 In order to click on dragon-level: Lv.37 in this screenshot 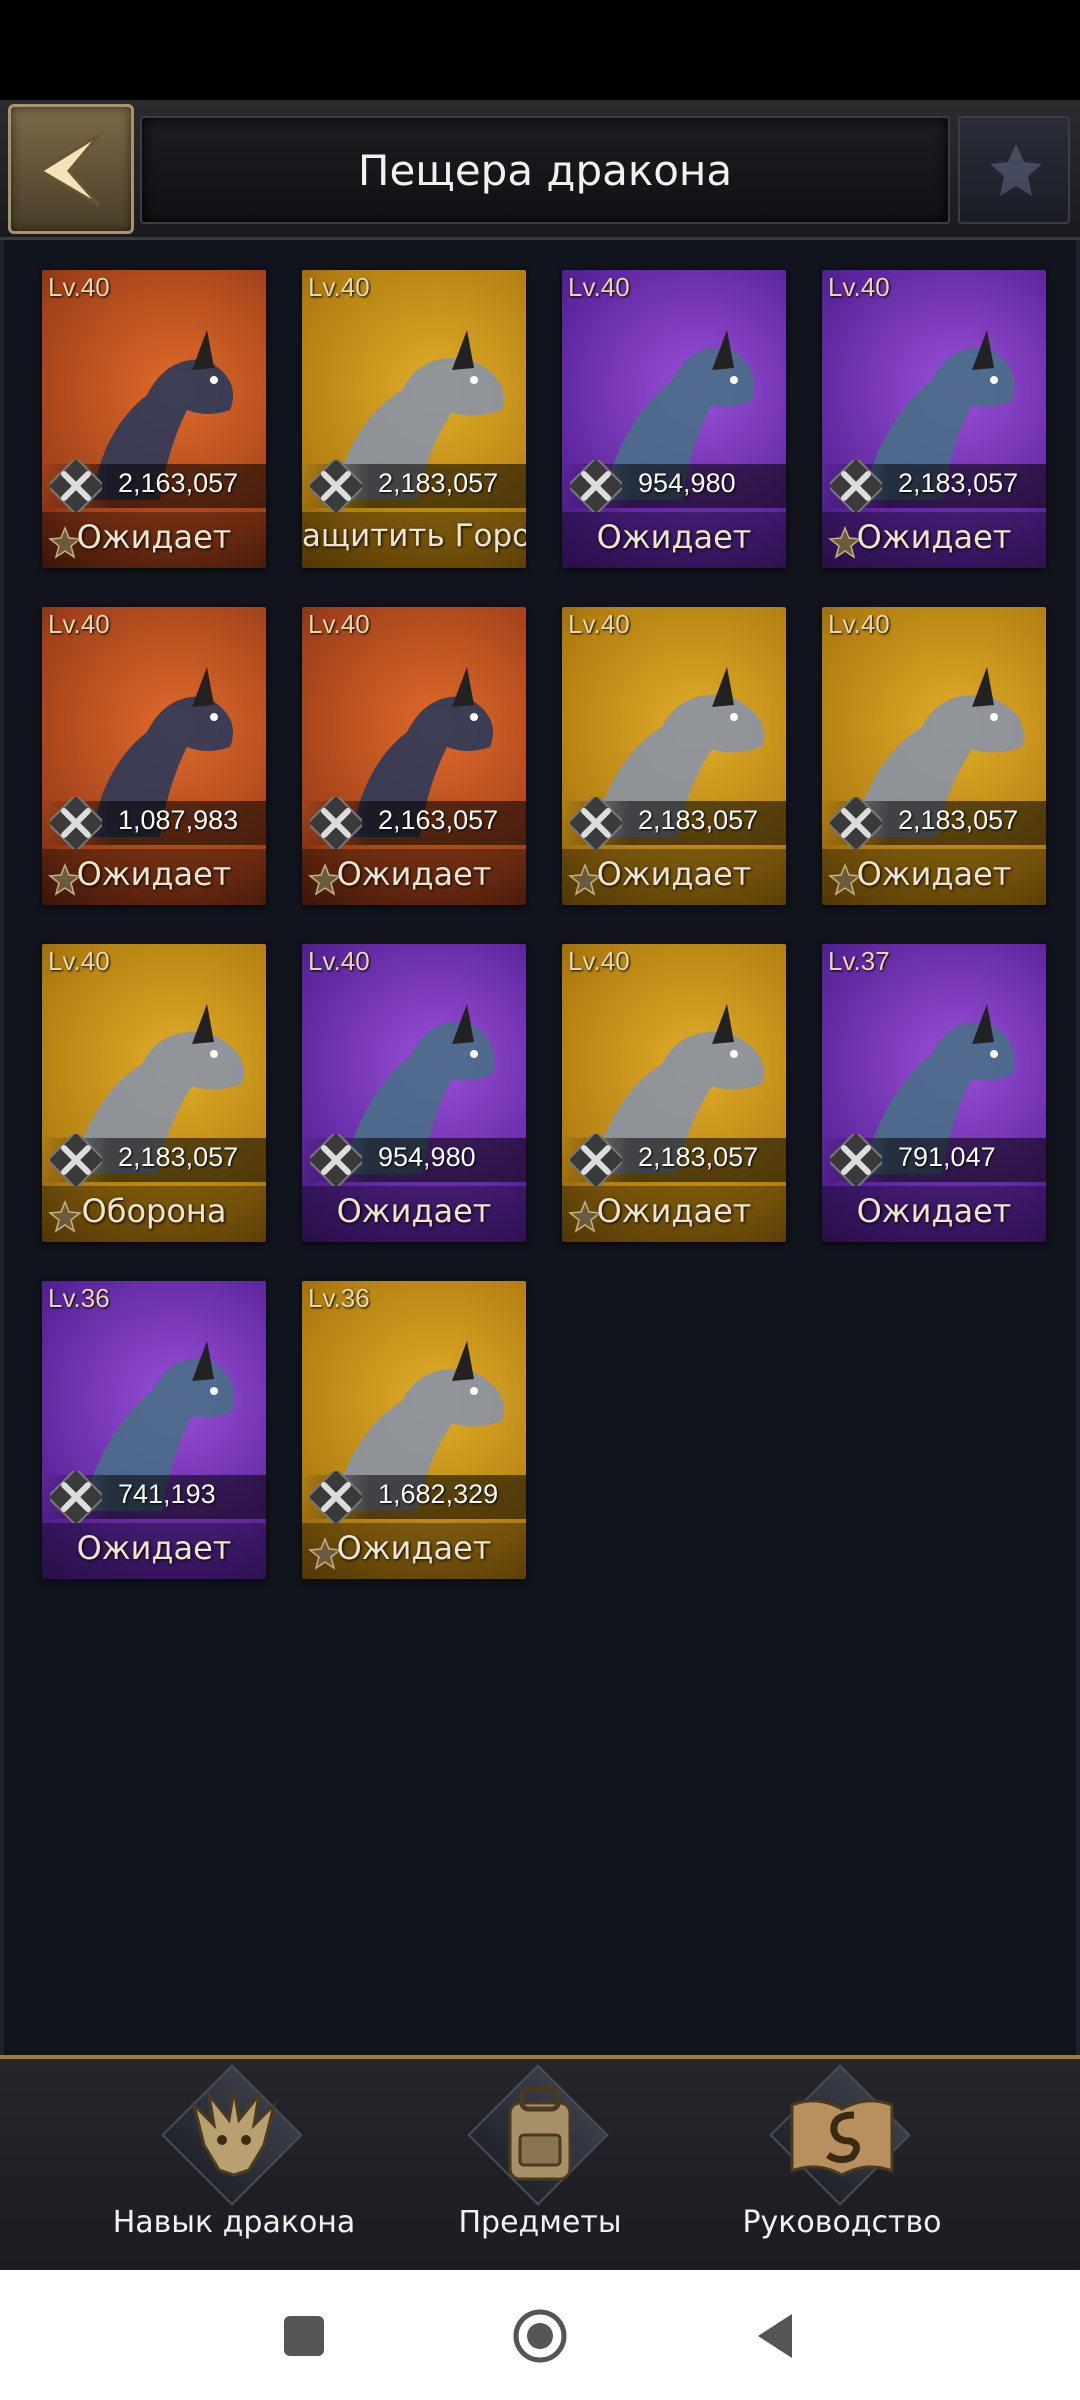, I will do `click(859, 961)`.